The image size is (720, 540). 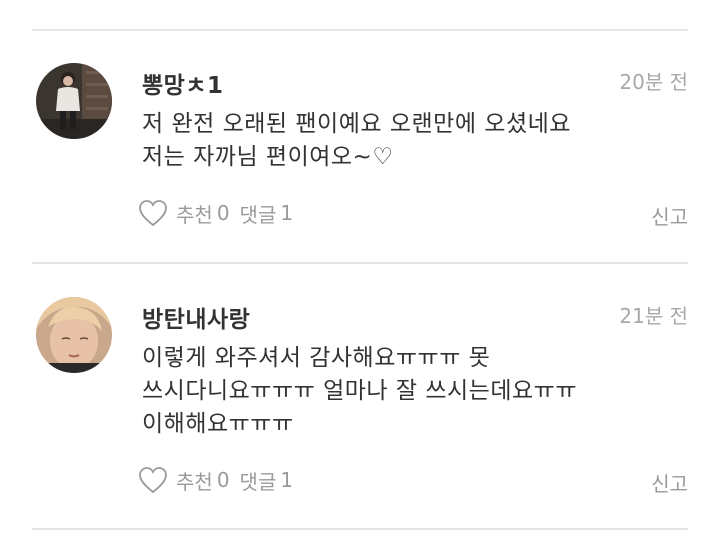 I want to click on author-name: 뽕망ㅊ1, so click(x=182, y=83).